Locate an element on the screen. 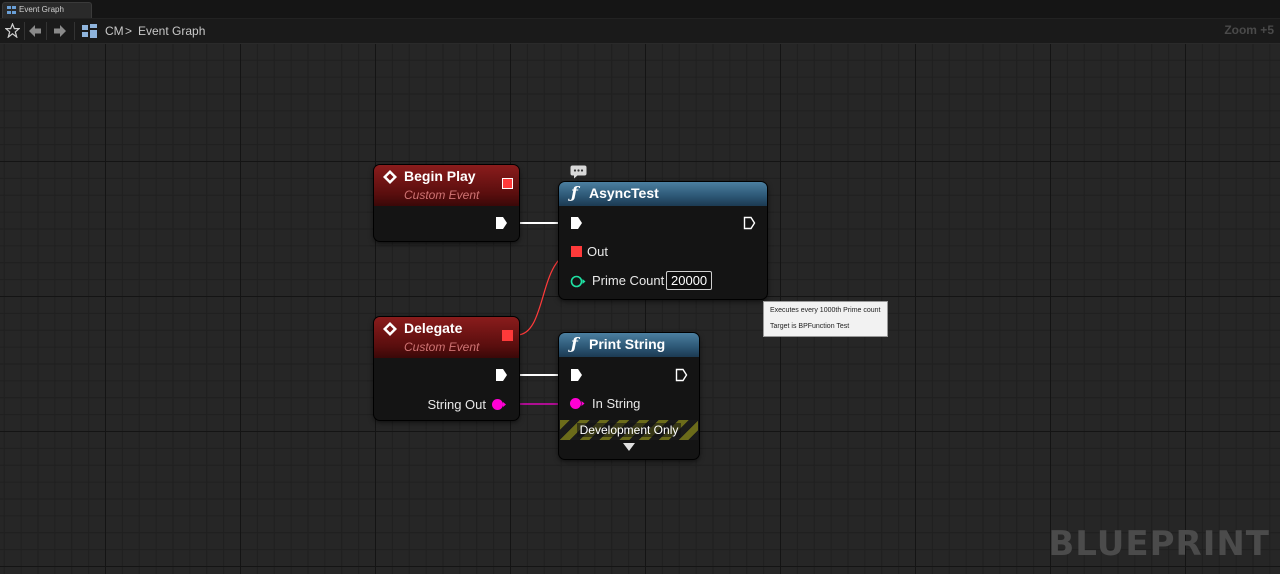 The image size is (1280, 574). node-title: Begin Play is located at coordinates (440, 176).